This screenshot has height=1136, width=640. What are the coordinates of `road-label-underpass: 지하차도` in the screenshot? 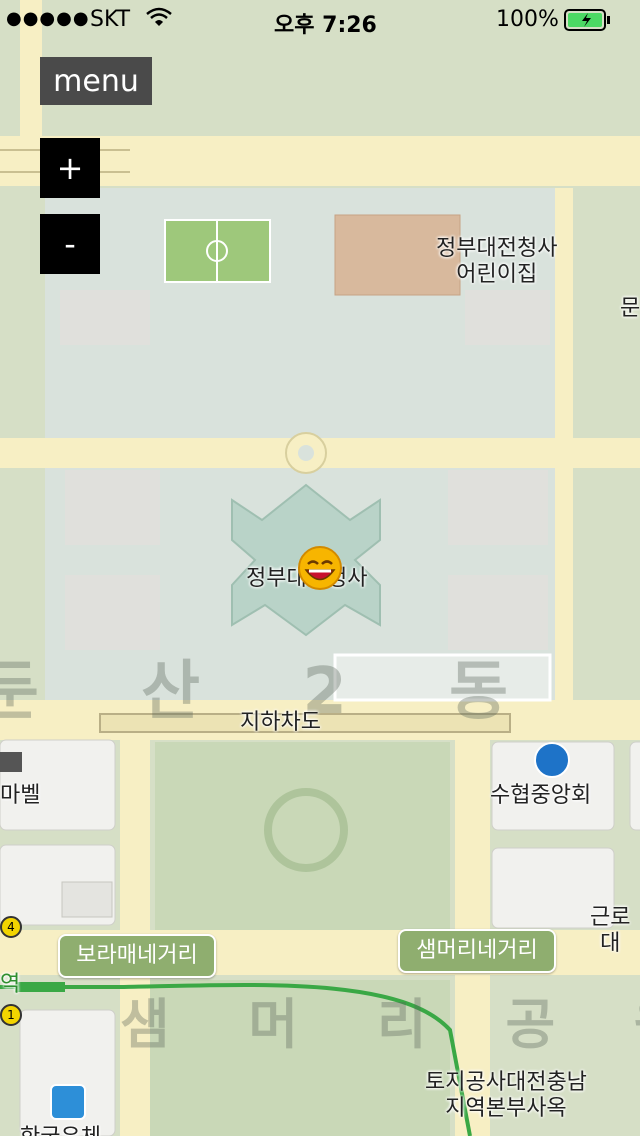 It's located at (280, 722).